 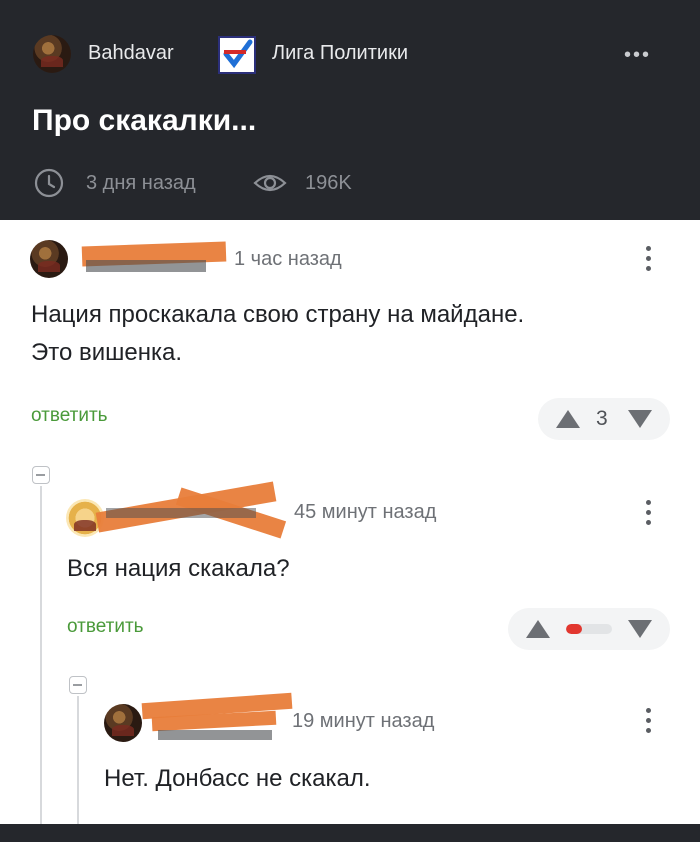 I want to click on rating-bar, so click(x=589, y=629).